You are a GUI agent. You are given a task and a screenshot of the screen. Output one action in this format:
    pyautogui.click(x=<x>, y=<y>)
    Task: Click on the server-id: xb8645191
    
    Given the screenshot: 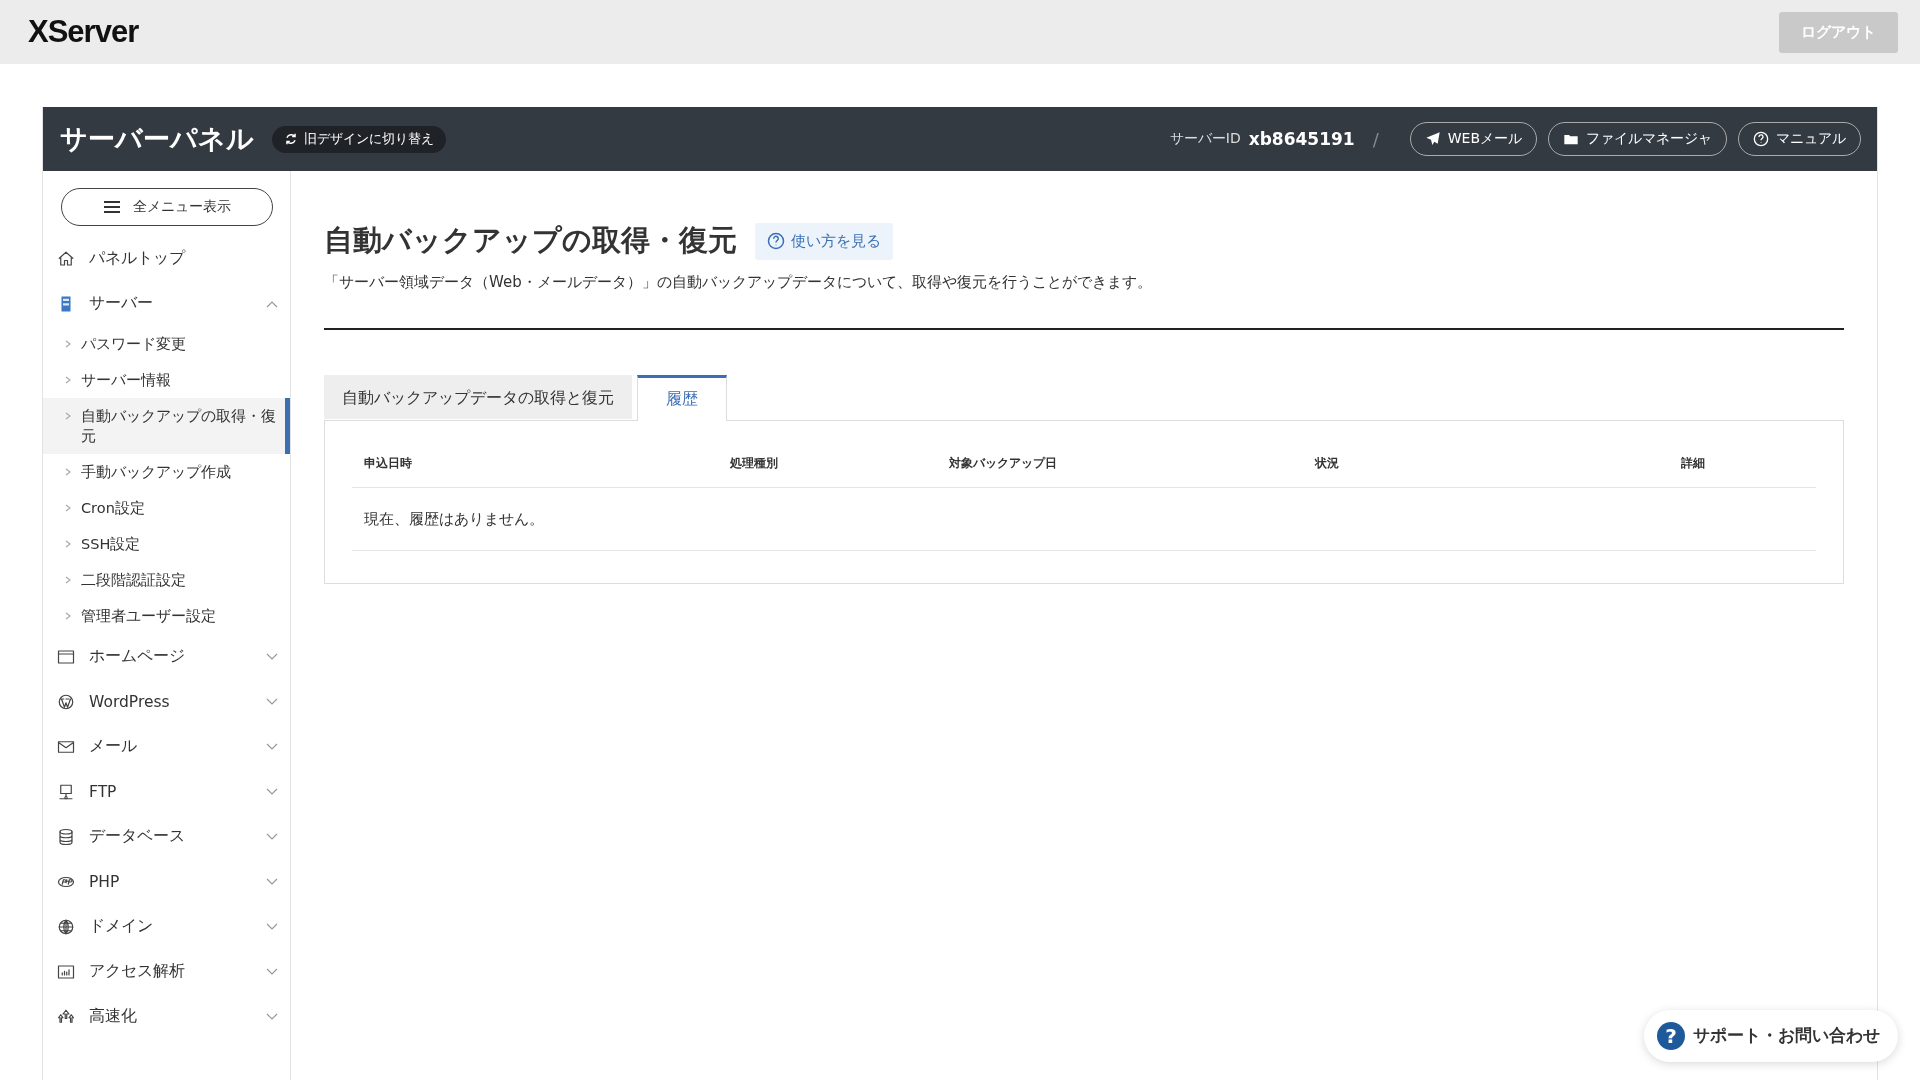 What is the action you would take?
    pyautogui.click(x=1301, y=139)
    